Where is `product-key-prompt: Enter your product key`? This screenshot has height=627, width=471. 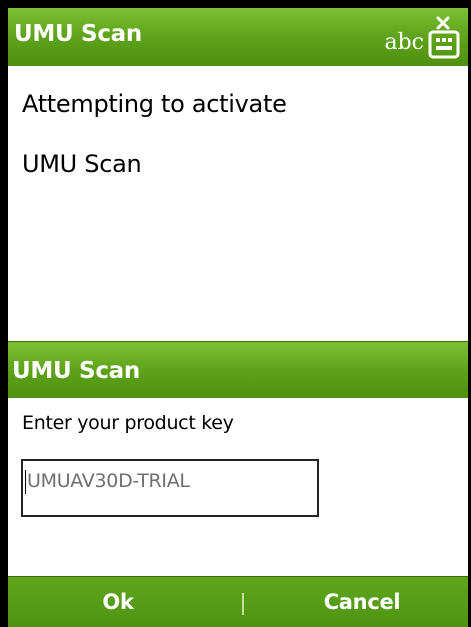 product-key-prompt: Enter your product key is located at coordinates (128, 423).